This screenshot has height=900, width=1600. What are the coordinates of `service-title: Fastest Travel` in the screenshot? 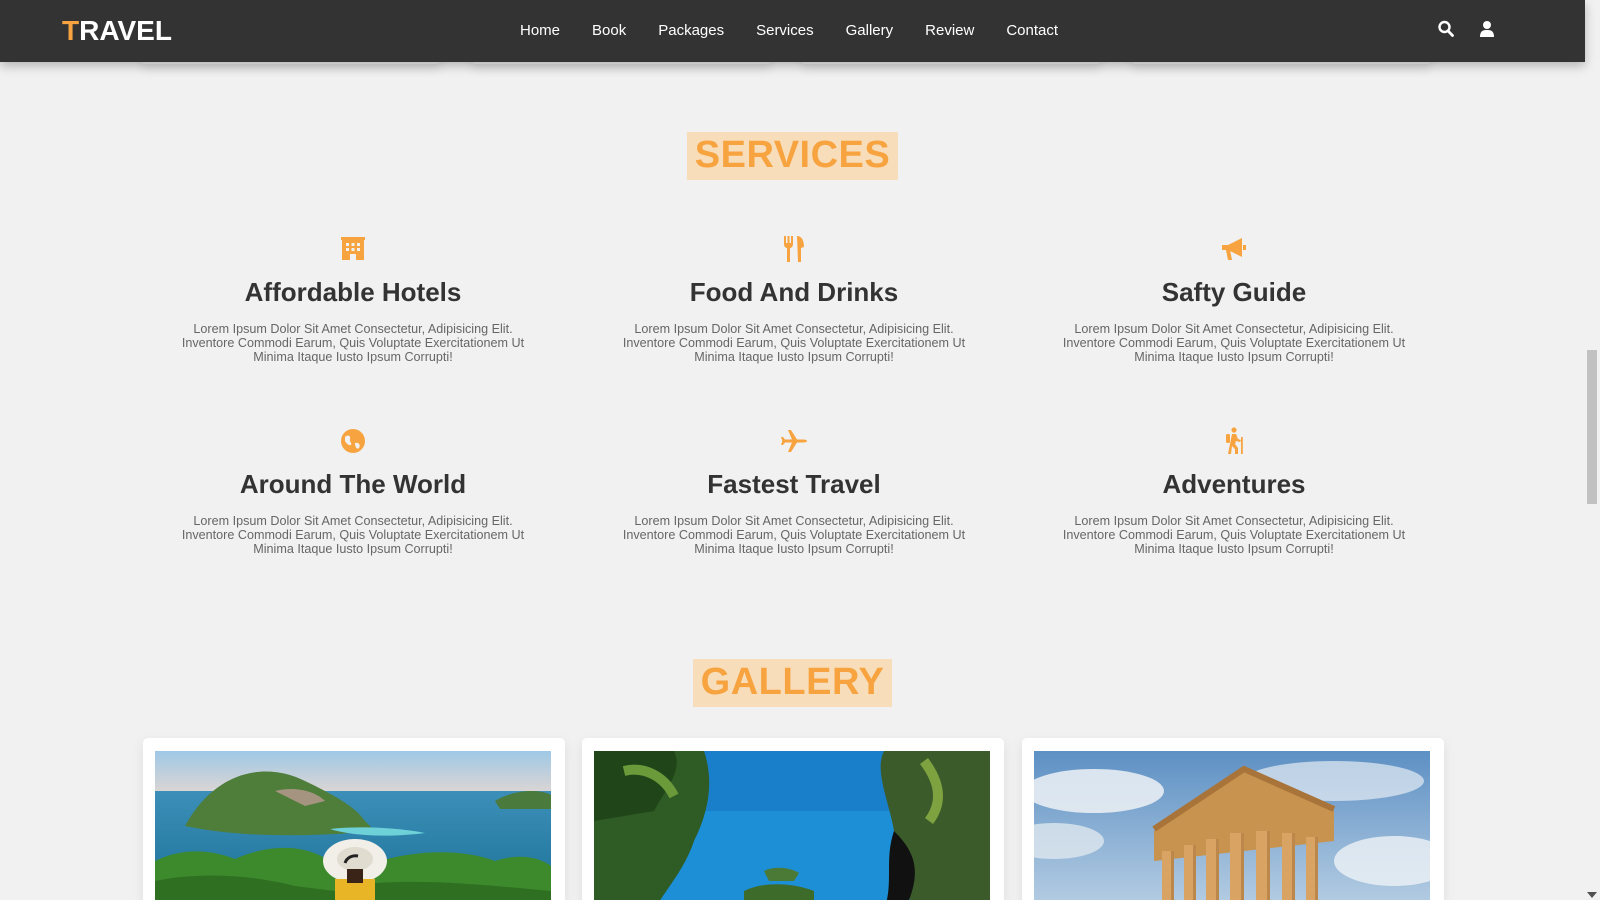 It's located at (794, 484).